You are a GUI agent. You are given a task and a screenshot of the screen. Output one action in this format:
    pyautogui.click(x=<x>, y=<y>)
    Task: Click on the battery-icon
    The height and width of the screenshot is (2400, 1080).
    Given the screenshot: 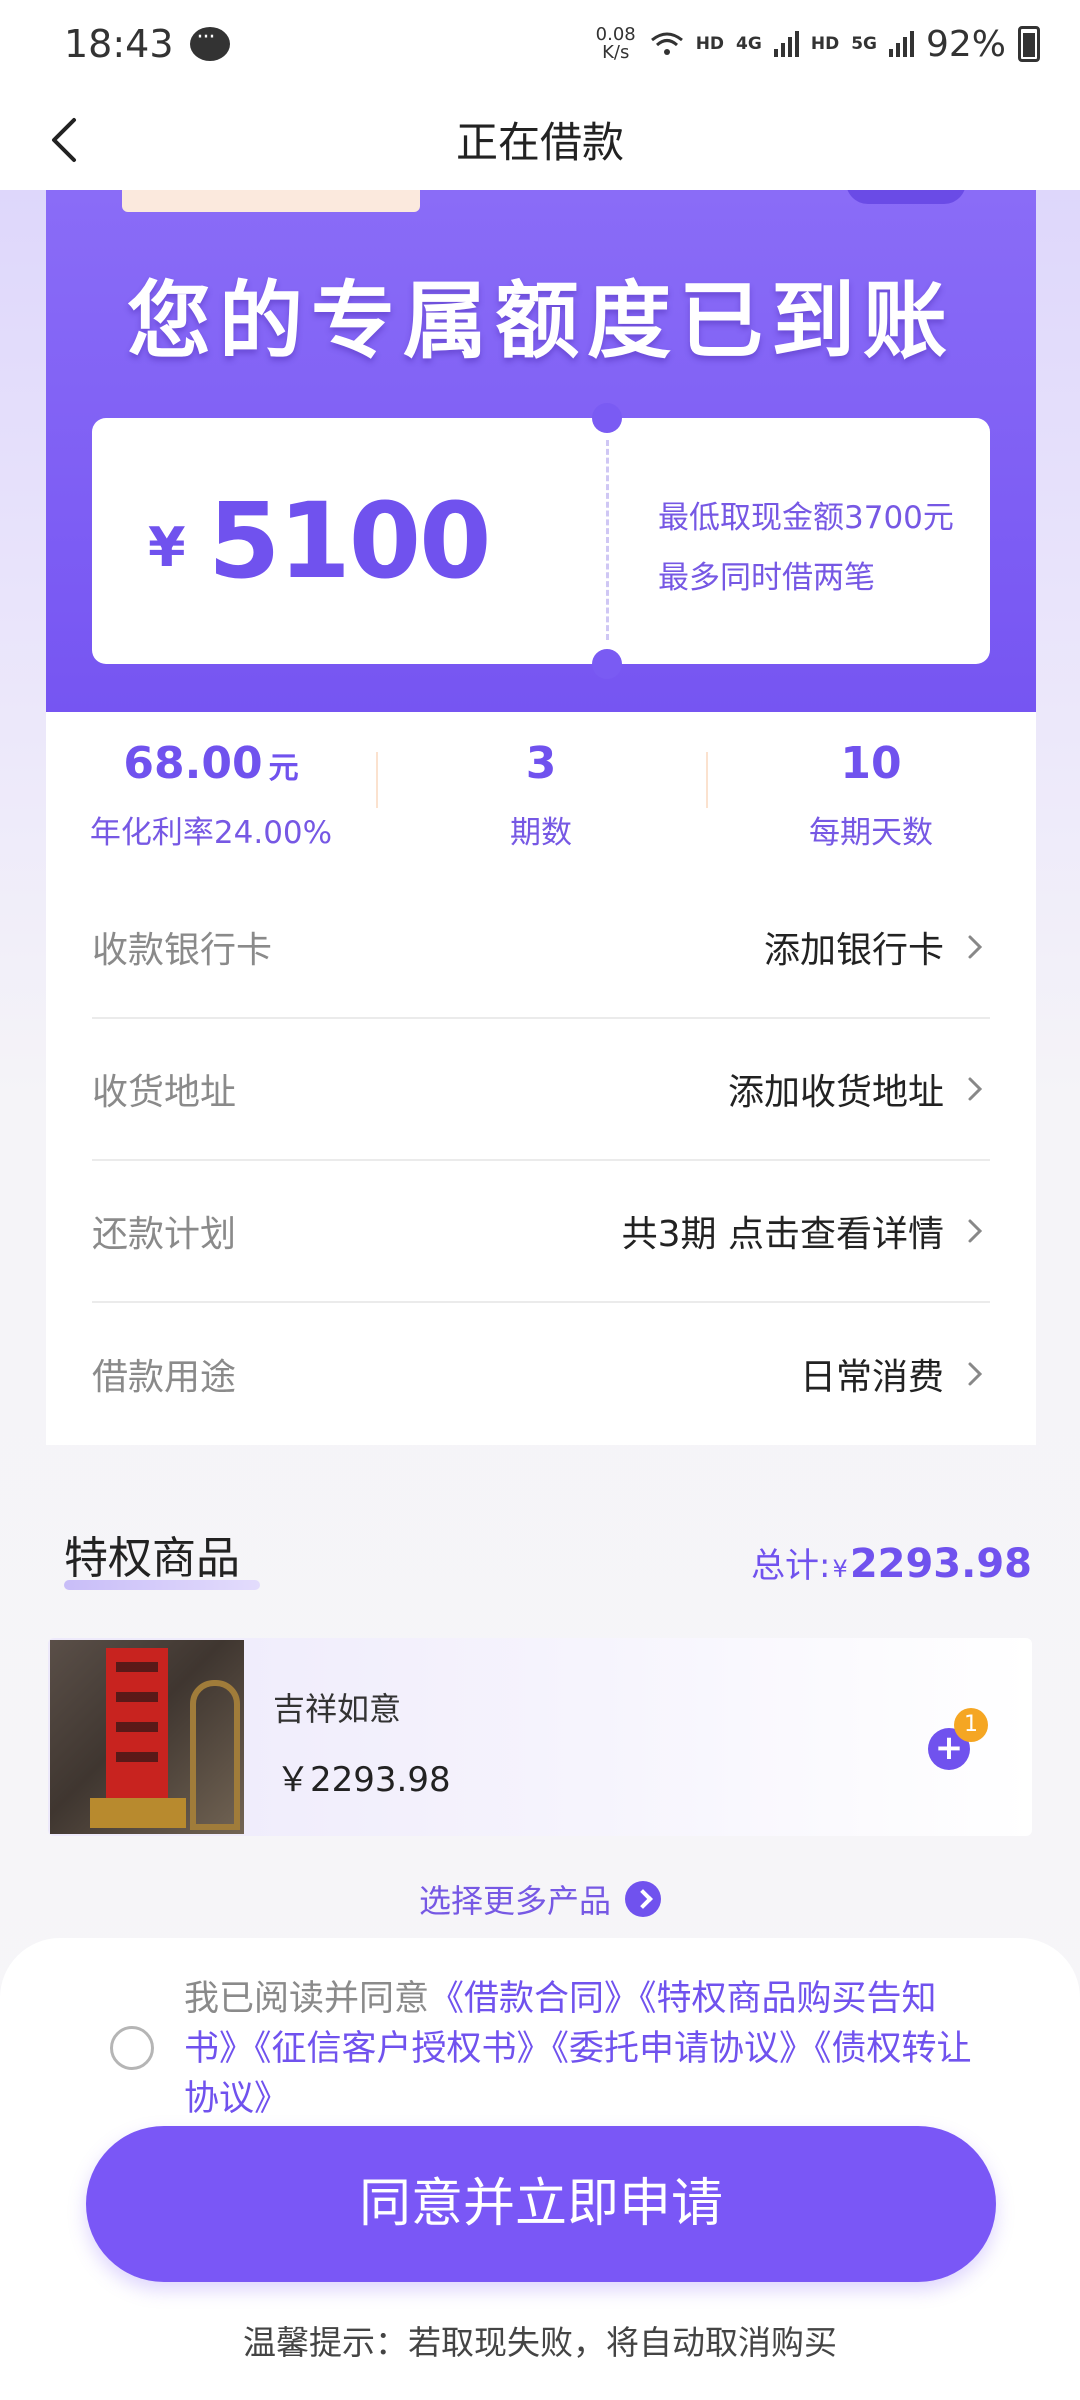 What is the action you would take?
    pyautogui.click(x=1029, y=44)
    